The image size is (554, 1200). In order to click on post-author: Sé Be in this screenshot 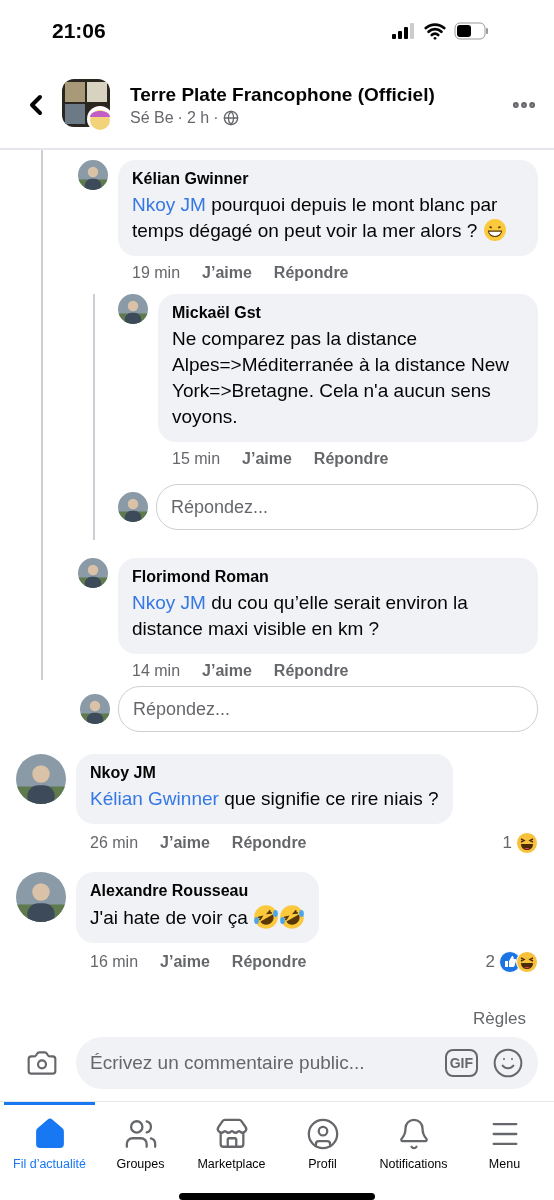, I will do `click(152, 117)`.